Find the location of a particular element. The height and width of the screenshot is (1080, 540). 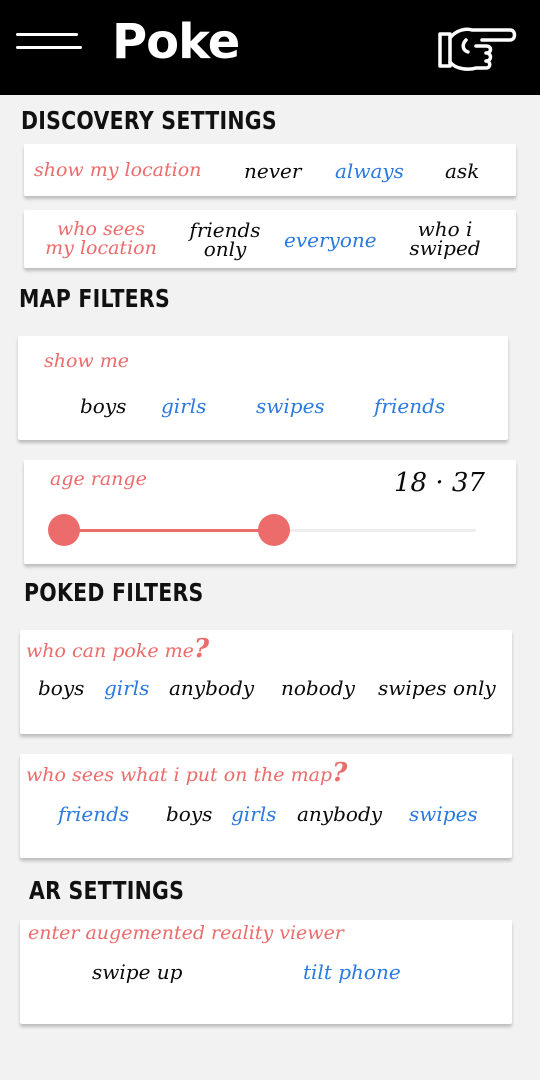

age-range-max-handle is located at coordinates (274, 530).